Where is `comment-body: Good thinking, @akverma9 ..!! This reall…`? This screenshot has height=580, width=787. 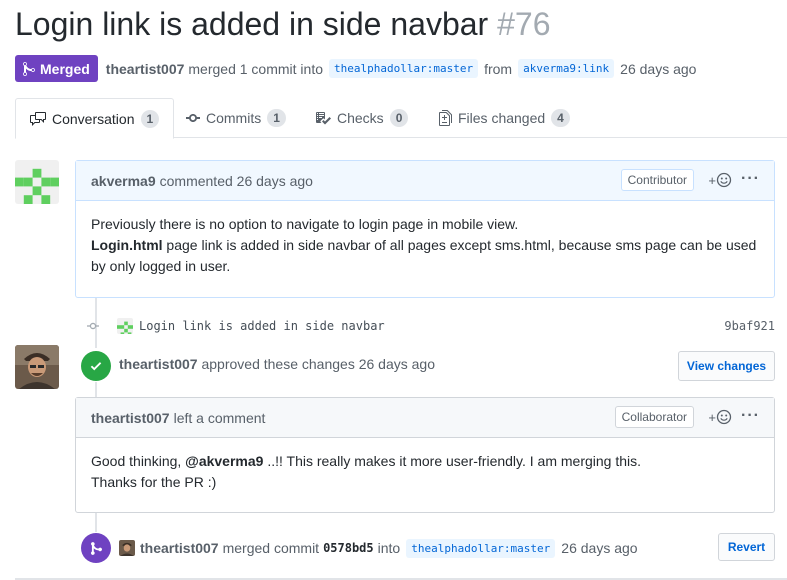 comment-body: Good thinking, @akverma9 ..!! This reall… is located at coordinates (425, 472).